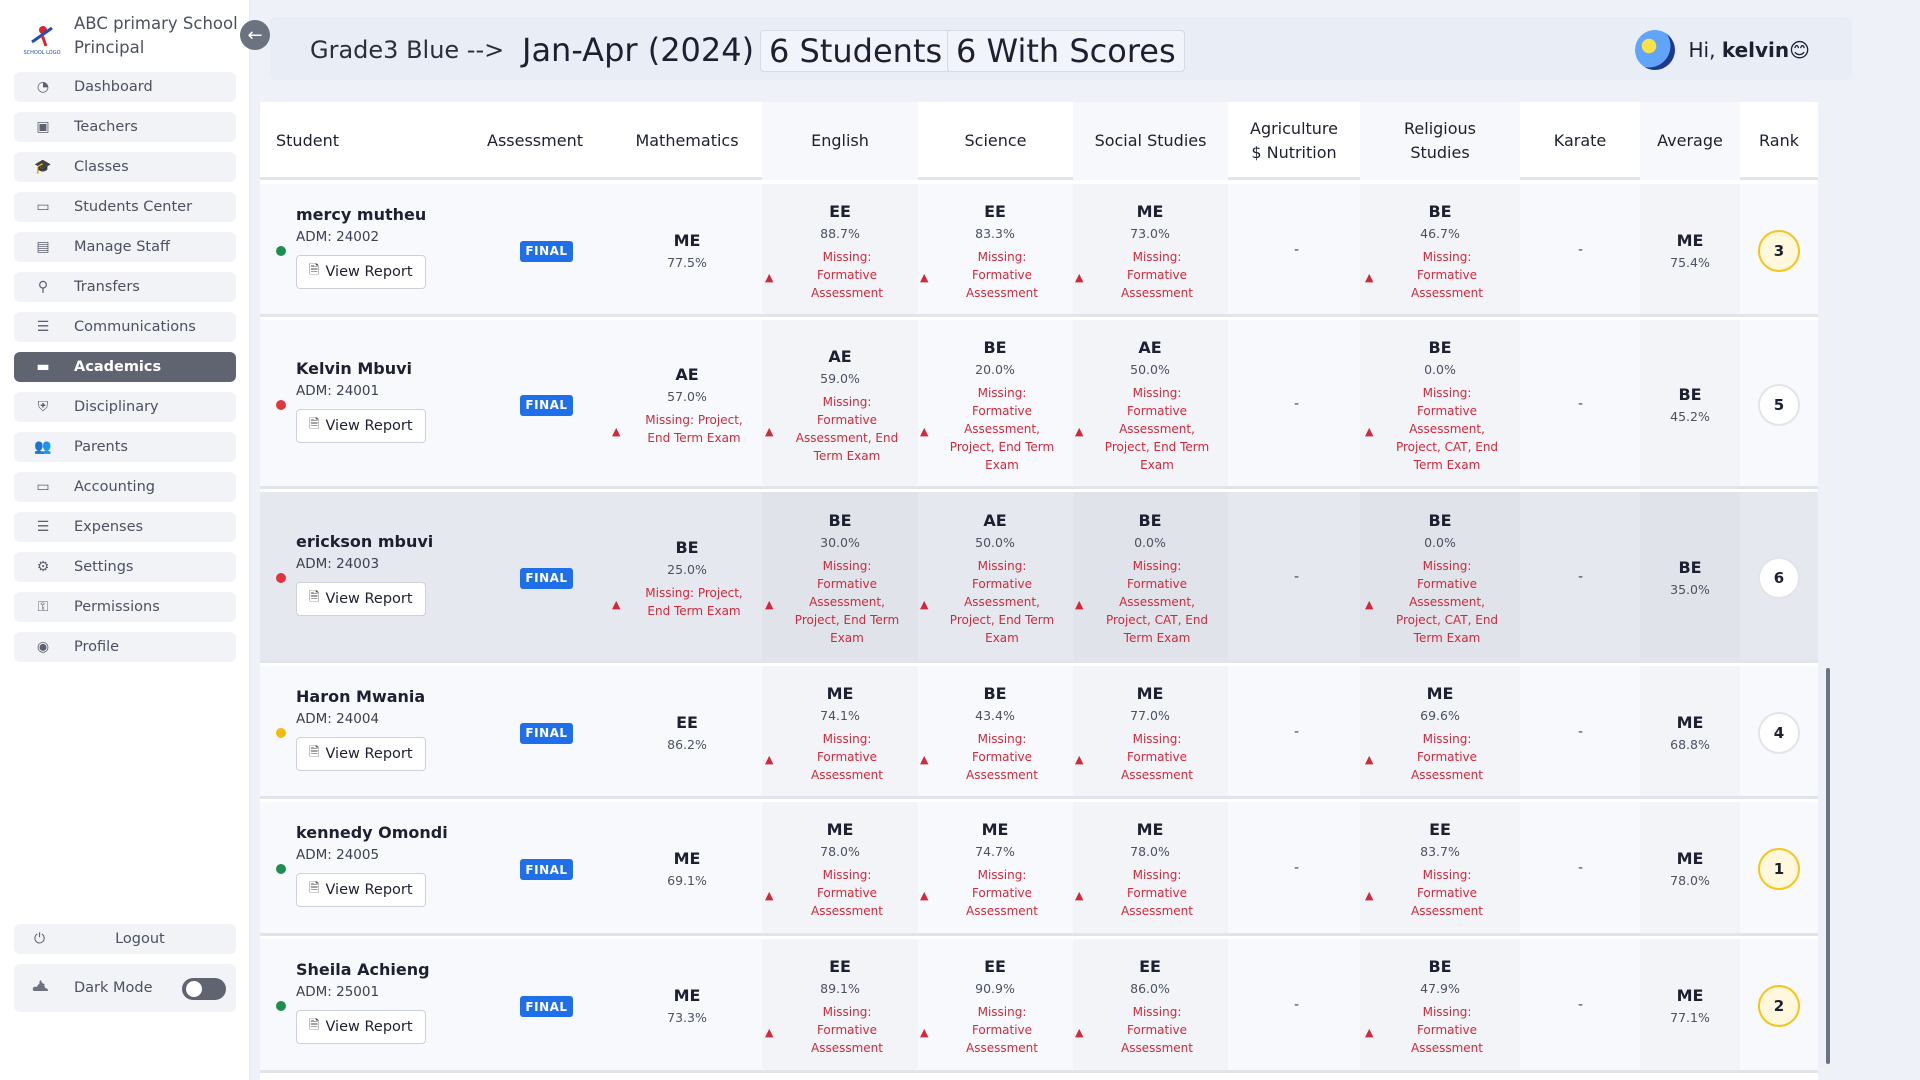  I want to click on missing-line: Project, End Term, so click(1157, 446).